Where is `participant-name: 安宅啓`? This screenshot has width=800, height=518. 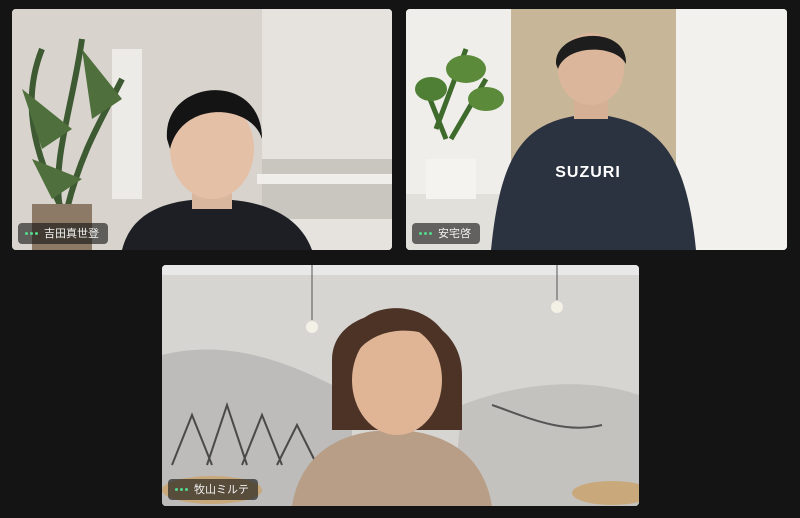 participant-name: 安宅啓 is located at coordinates (454, 233).